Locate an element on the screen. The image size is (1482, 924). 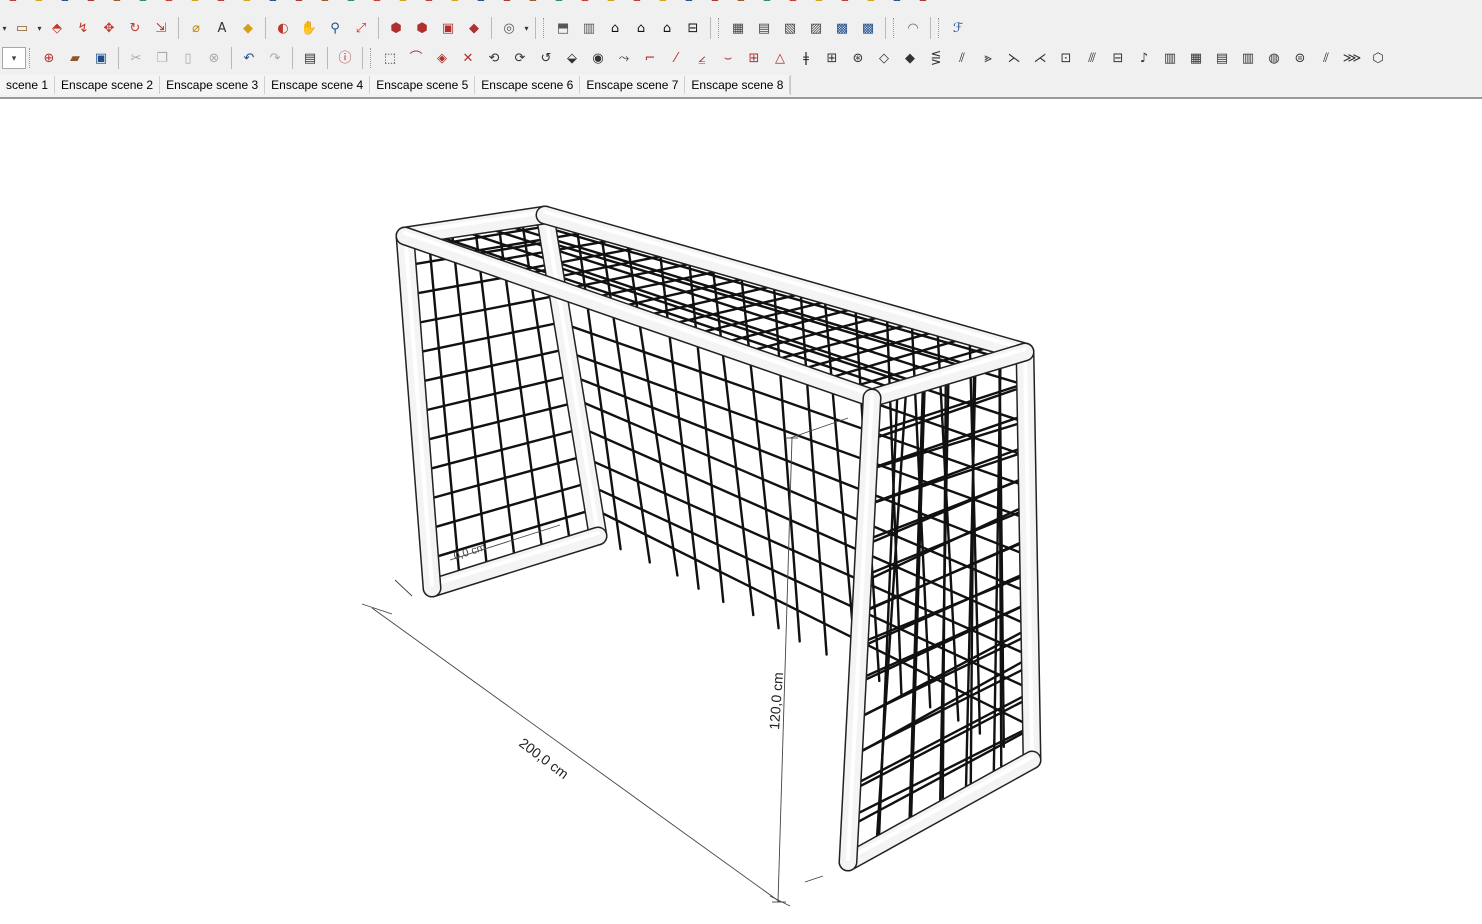
tool-5-icon: ⟲ is located at coordinates (494, 58).